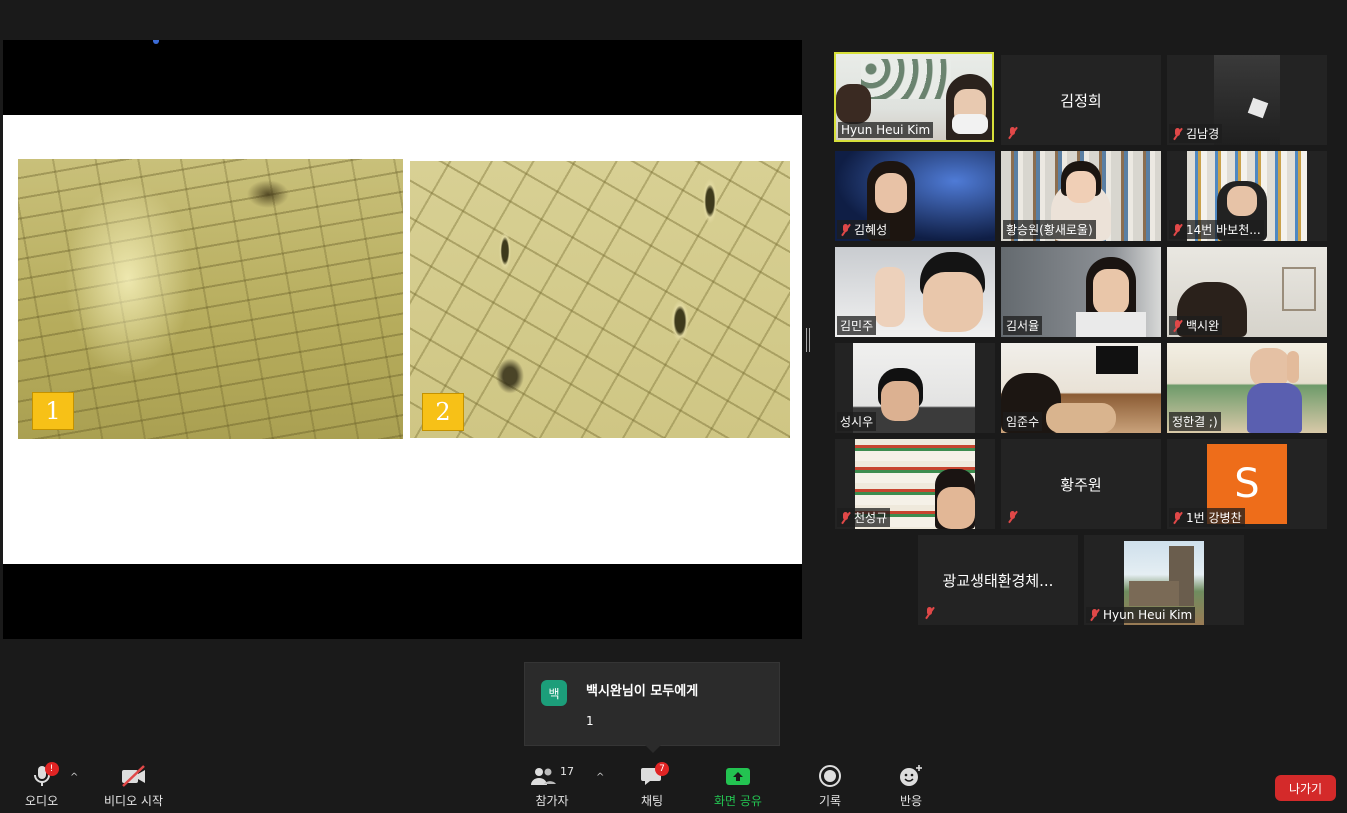 This screenshot has width=1347, height=813. I want to click on chat-sender: 백시완님이 모두에게, so click(642, 691).